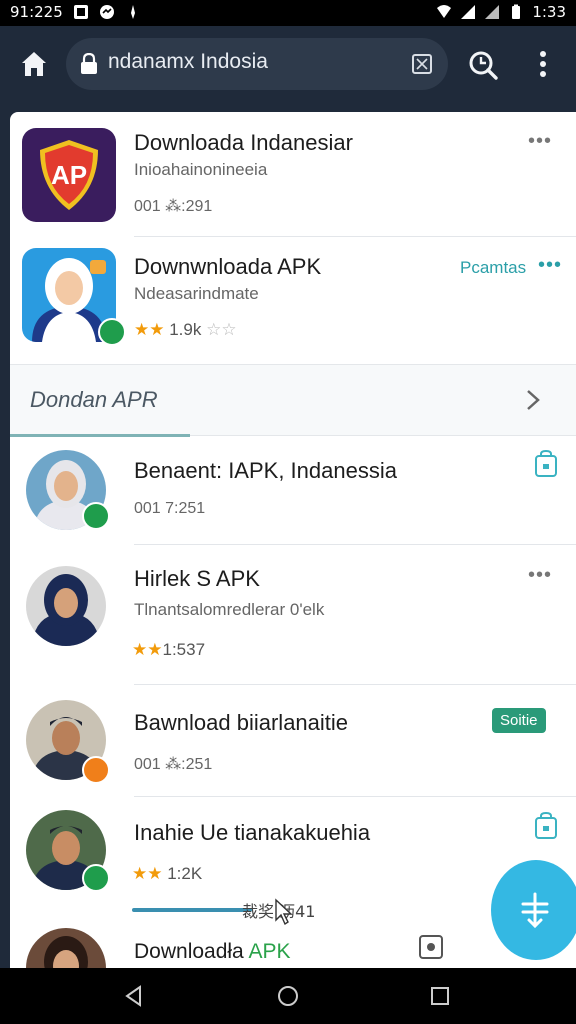 The height and width of the screenshot is (1024, 576). I want to click on svg-text: AP, so click(69, 175).